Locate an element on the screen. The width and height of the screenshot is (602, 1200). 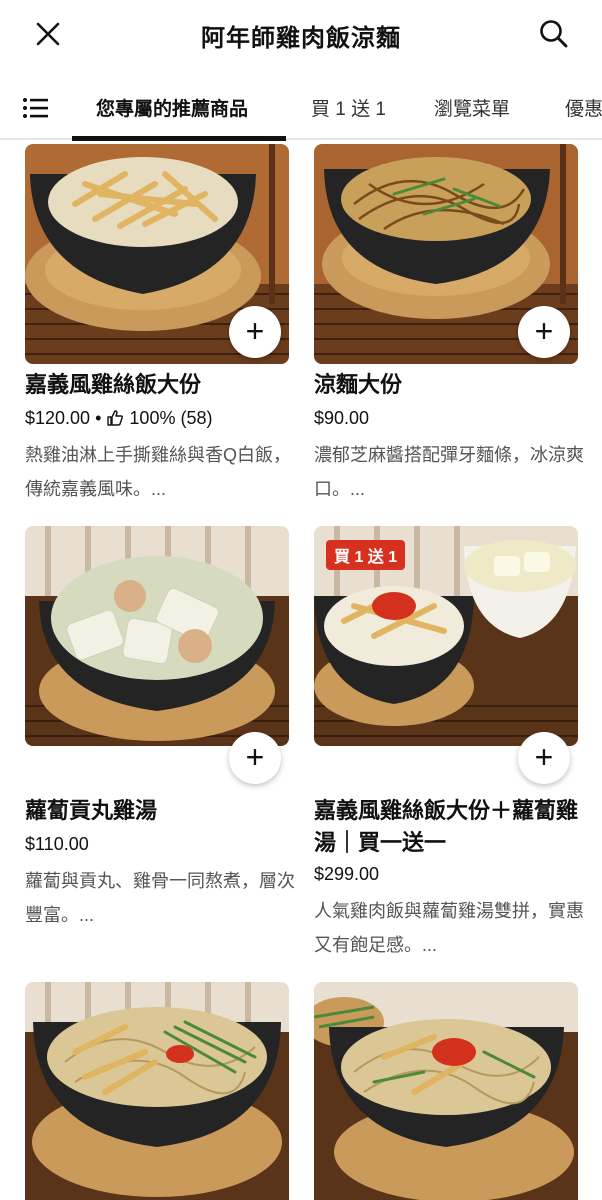
product-name: 涼麵大份 is located at coordinates (358, 384).